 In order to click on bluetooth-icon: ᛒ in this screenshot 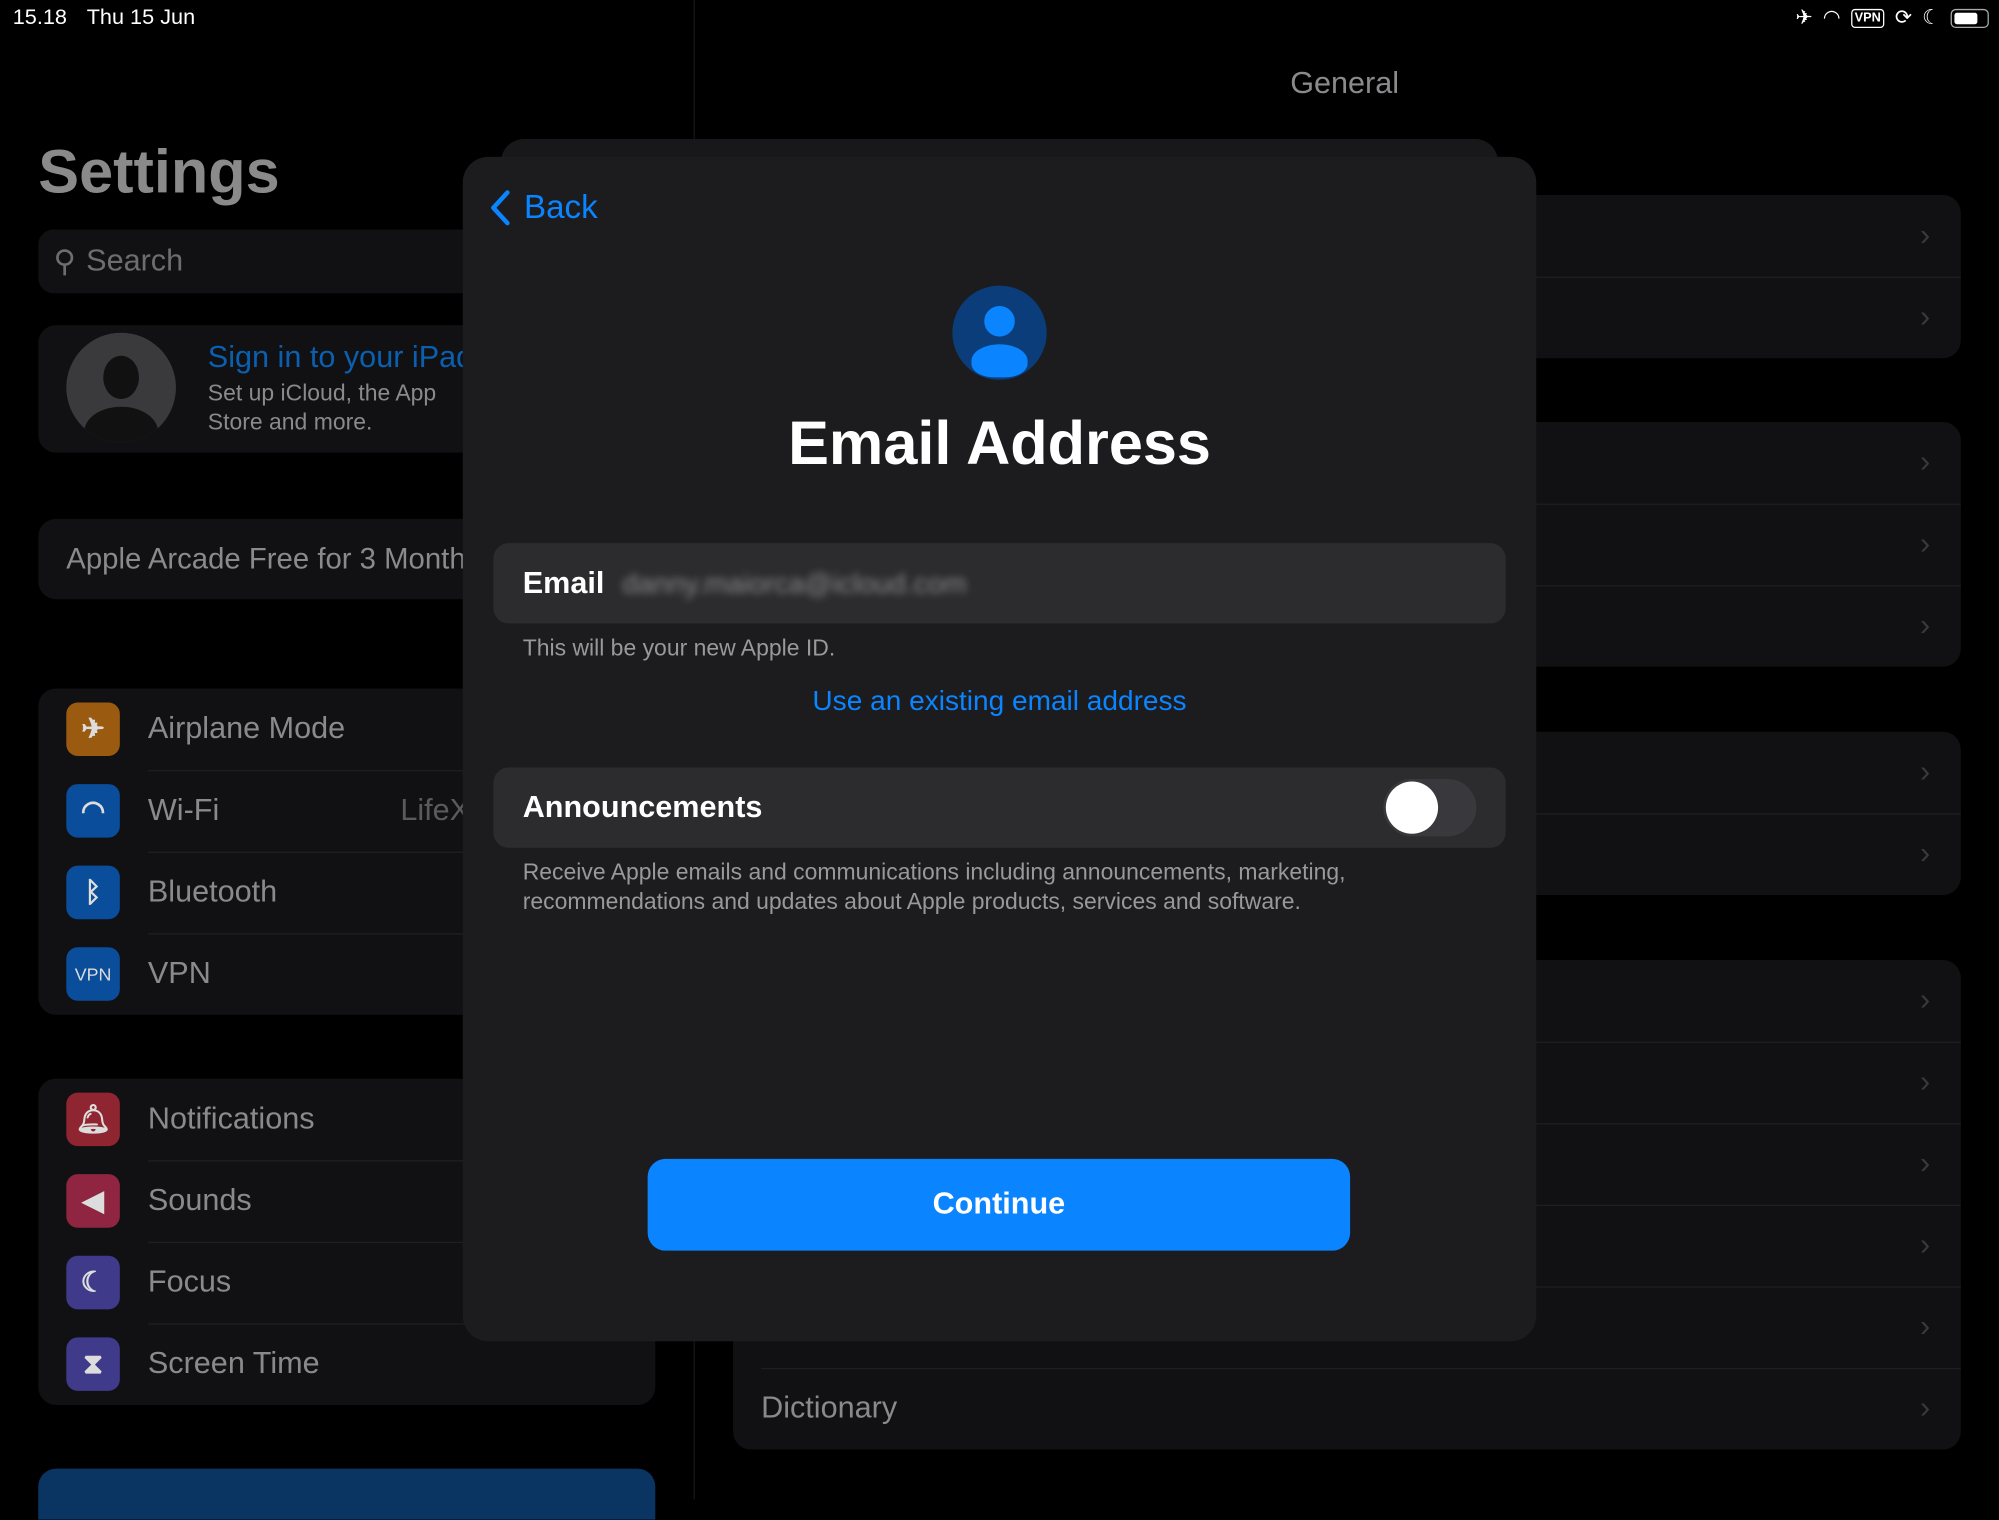, I will do `click(93, 892)`.